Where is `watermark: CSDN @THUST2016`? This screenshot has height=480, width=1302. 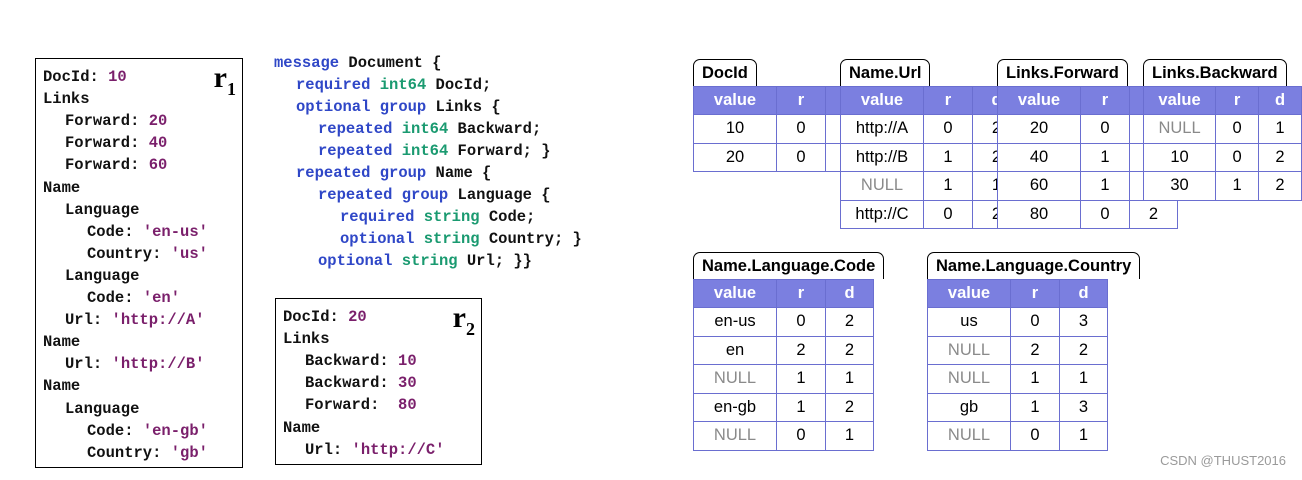 watermark: CSDN @THUST2016 is located at coordinates (1223, 460).